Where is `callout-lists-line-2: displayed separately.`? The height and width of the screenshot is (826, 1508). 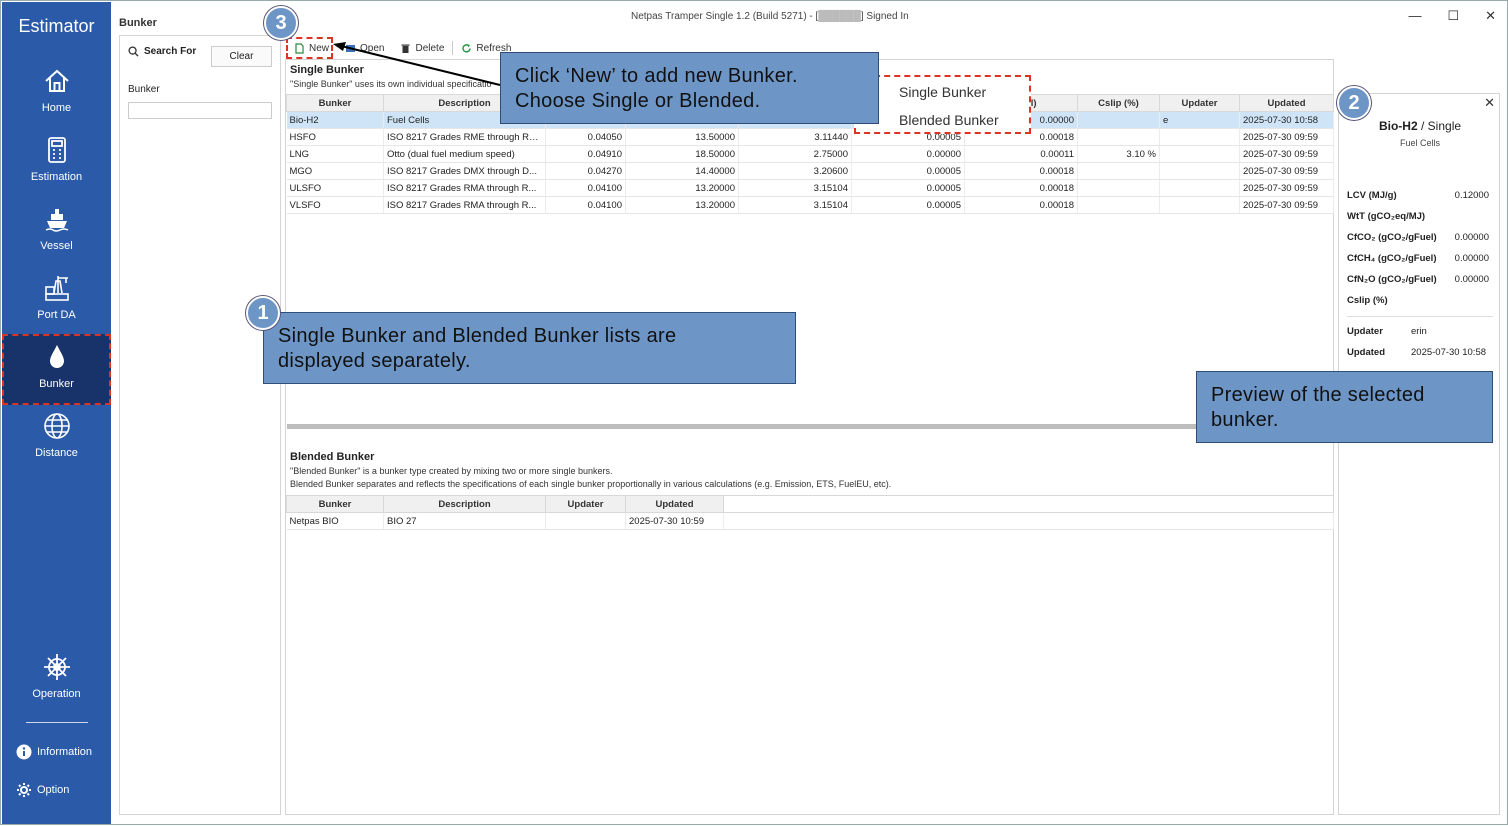 callout-lists-line-2: displayed separately. is located at coordinates (374, 361).